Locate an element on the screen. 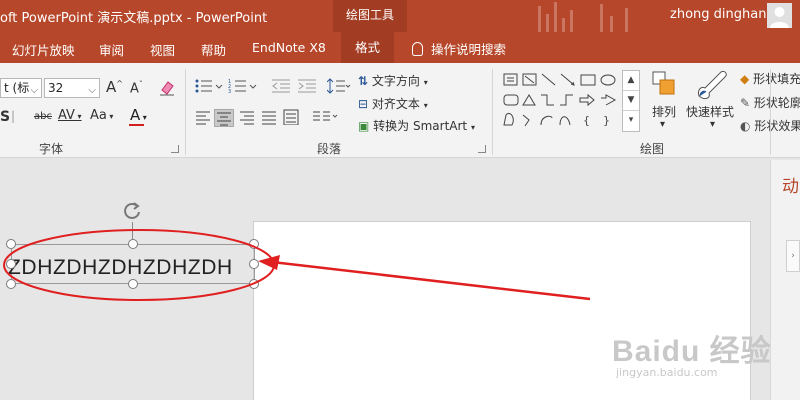  annotation-arrowhead is located at coordinates (269, 262).